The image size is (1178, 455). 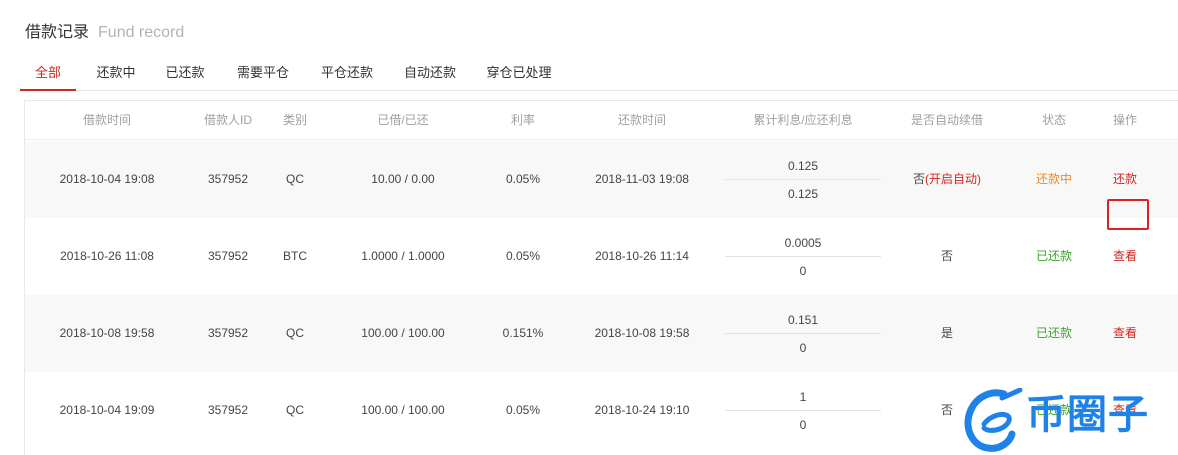 I want to click on tab-all: 全部, so click(x=48, y=75).